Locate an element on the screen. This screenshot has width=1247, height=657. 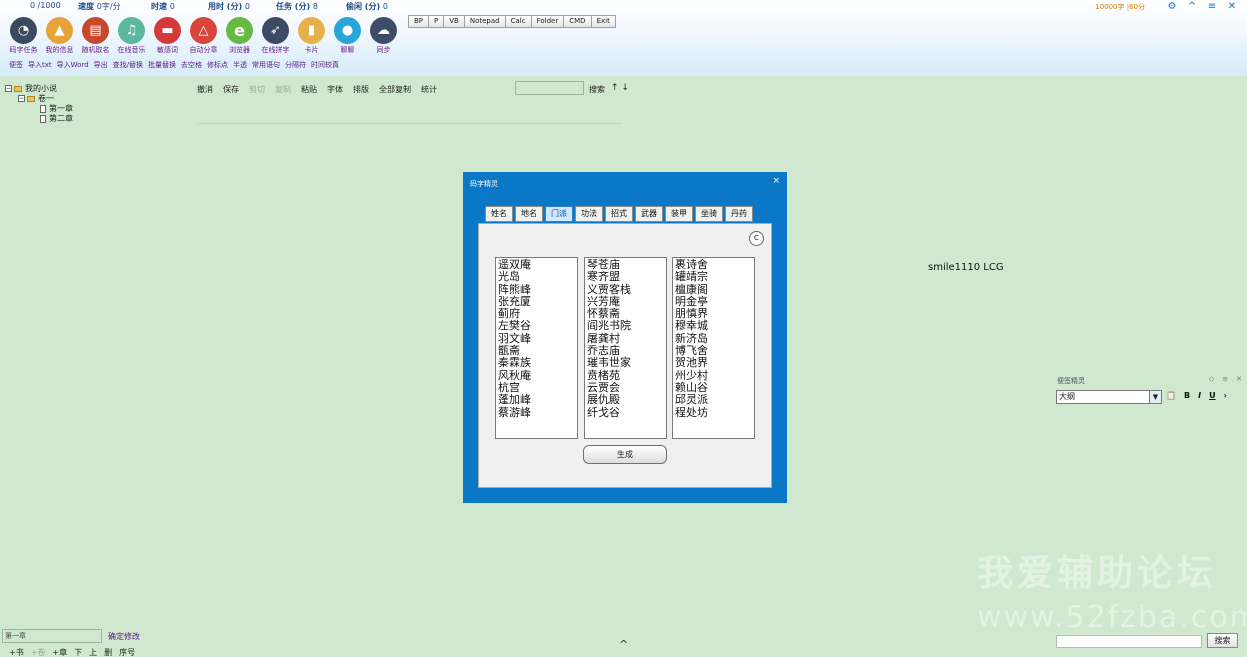
confirm-edit-link: 确定修改 is located at coordinates (124, 636).